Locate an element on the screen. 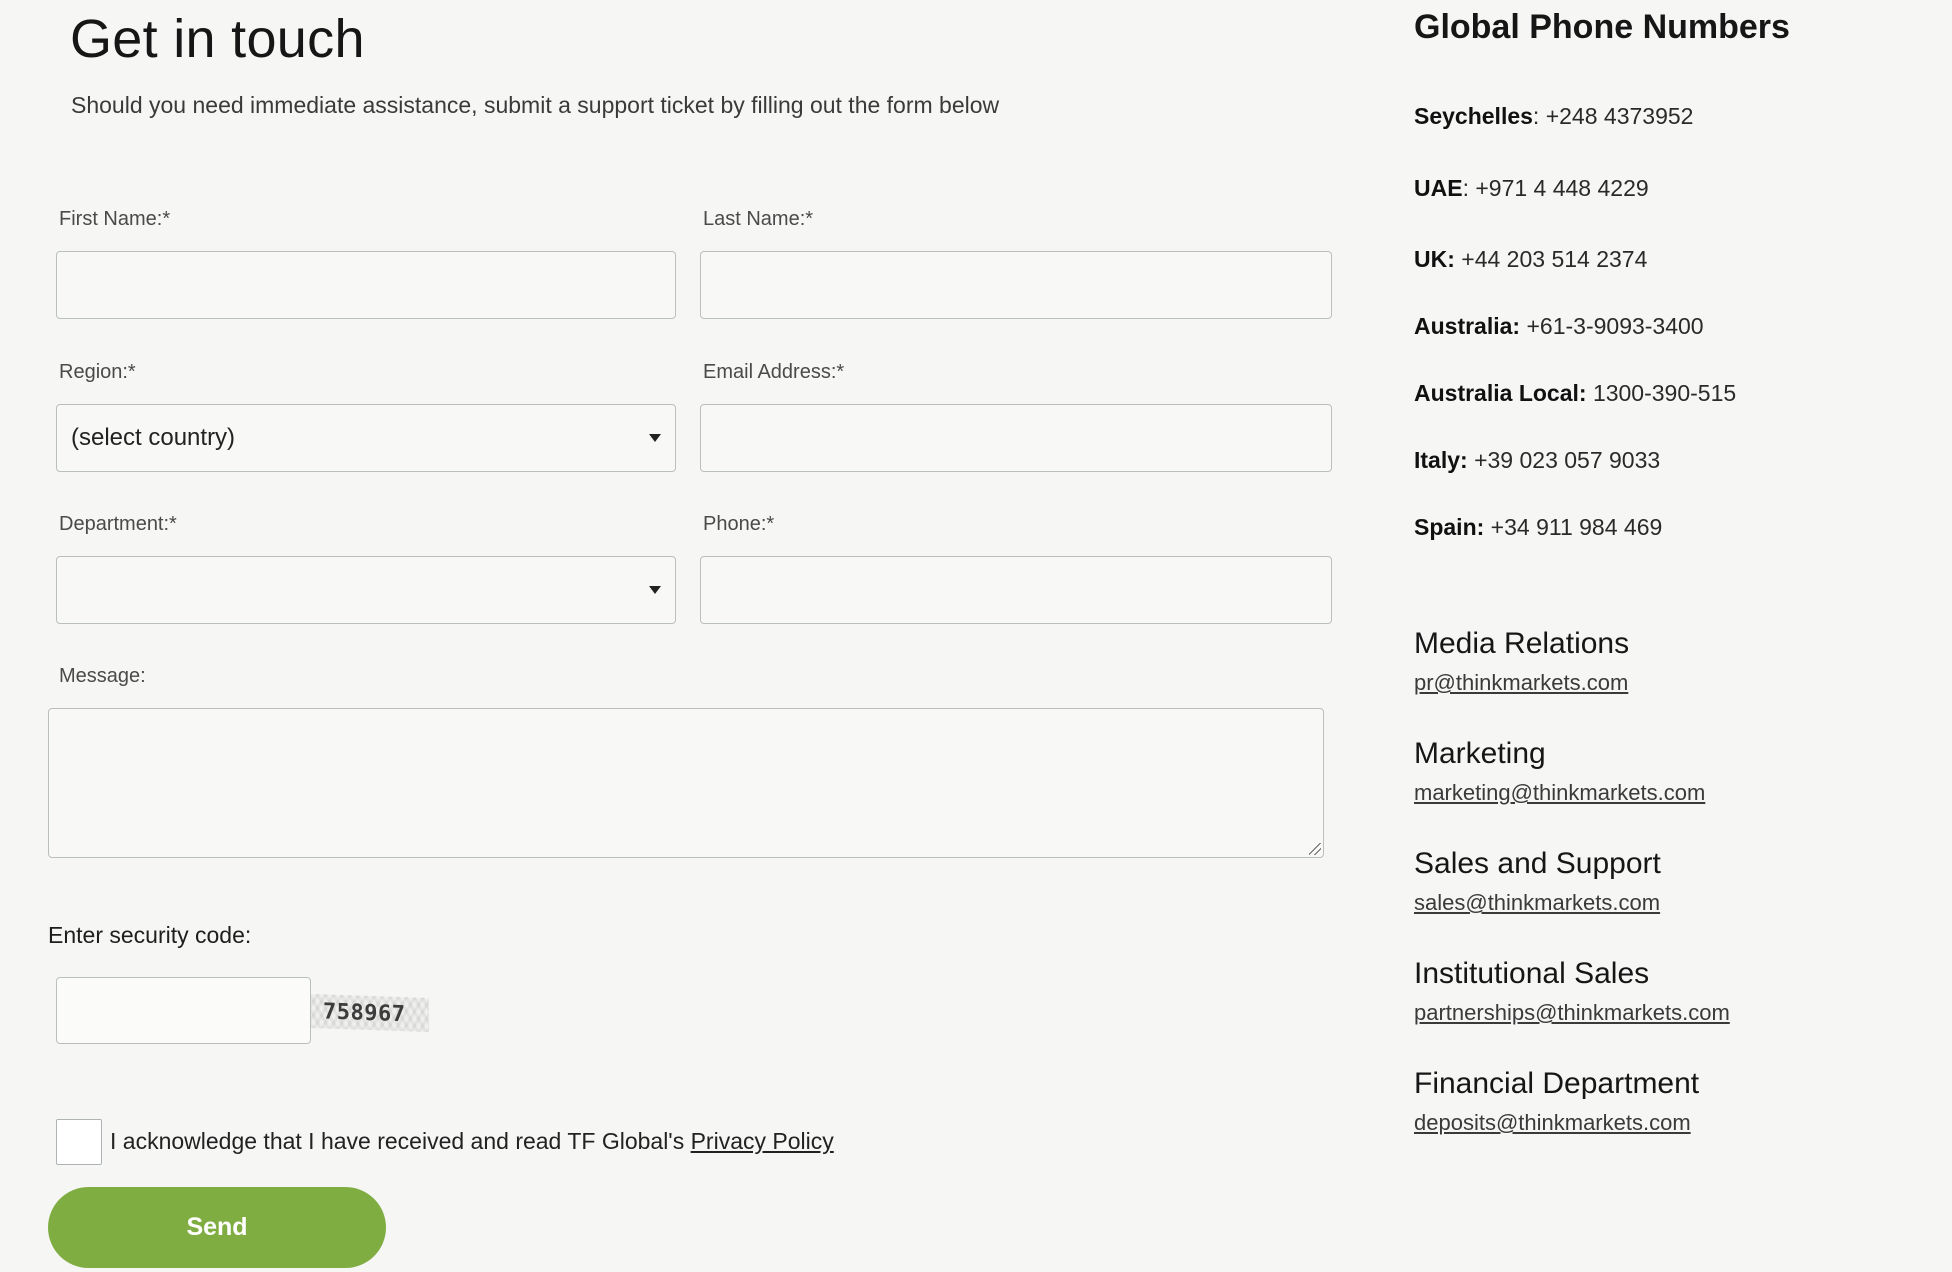 This screenshot has height=1272, width=1952. phone-item-australia: Australia: +61-3-9093-3400 is located at coordinates (1559, 326).